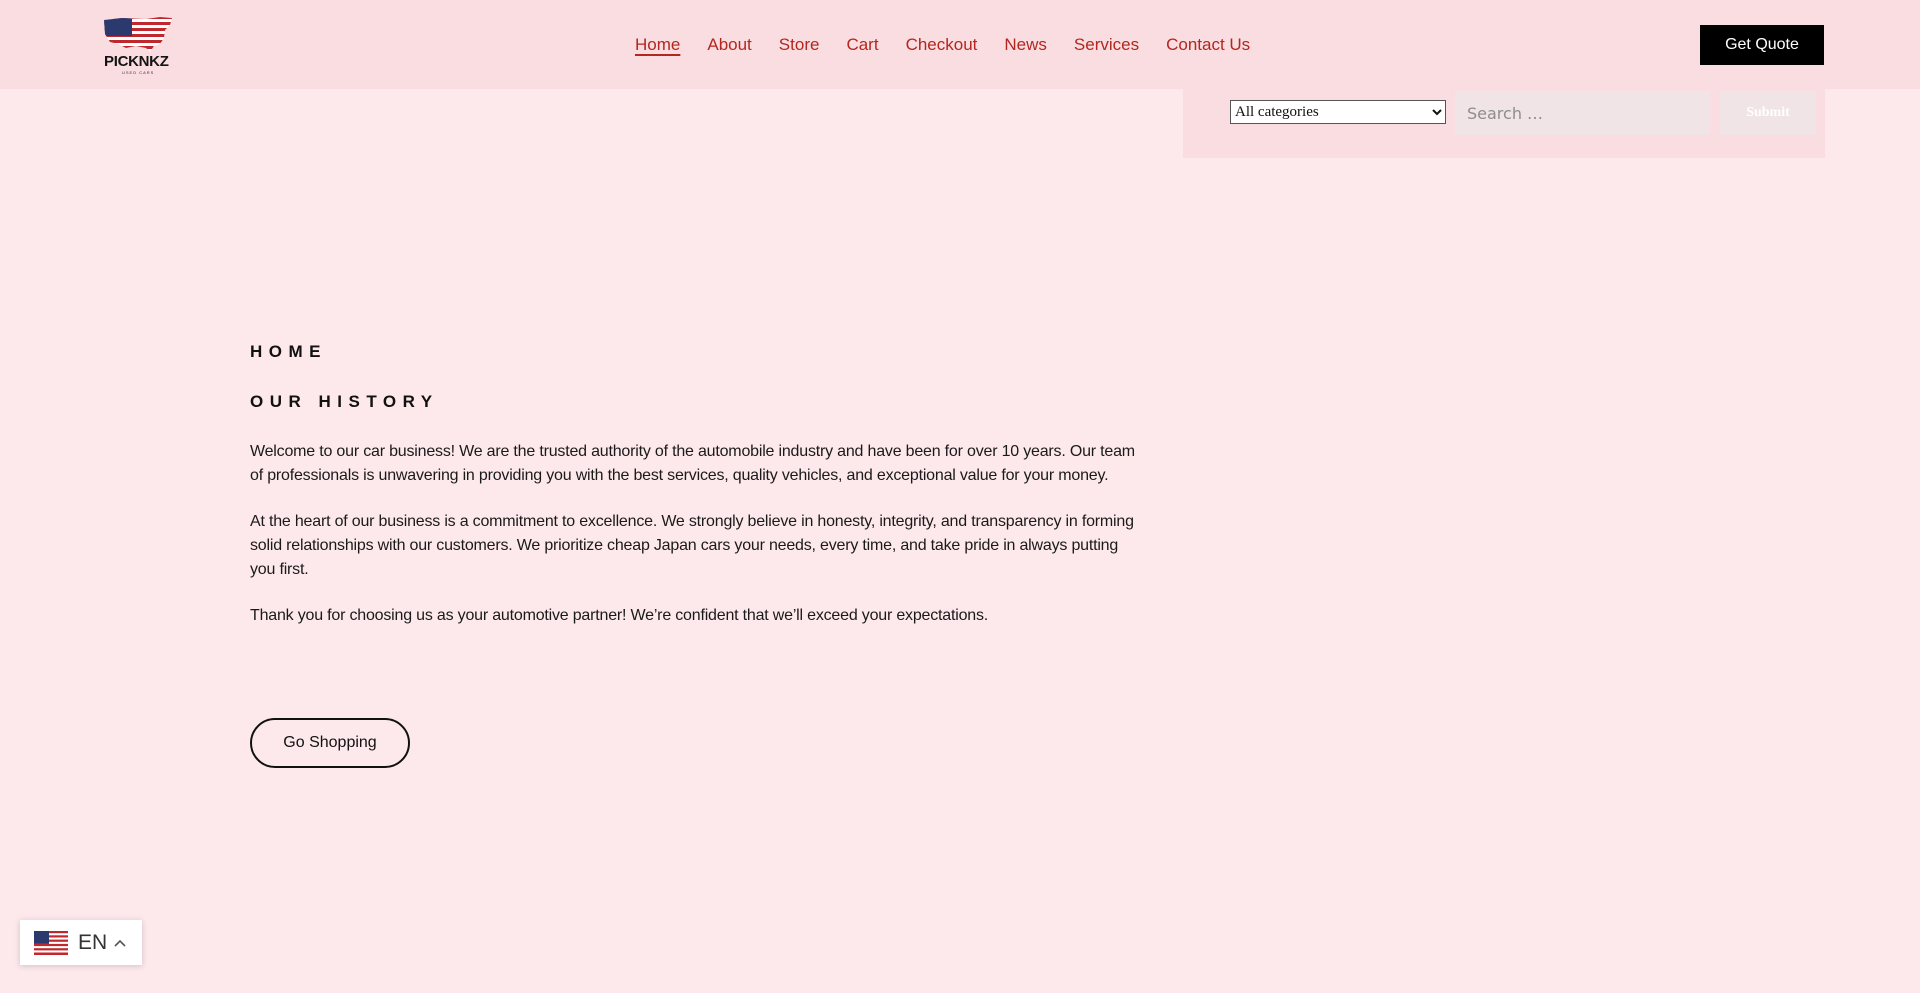  I want to click on site-logo: PICKNKZ USED CARS, so click(138, 46).